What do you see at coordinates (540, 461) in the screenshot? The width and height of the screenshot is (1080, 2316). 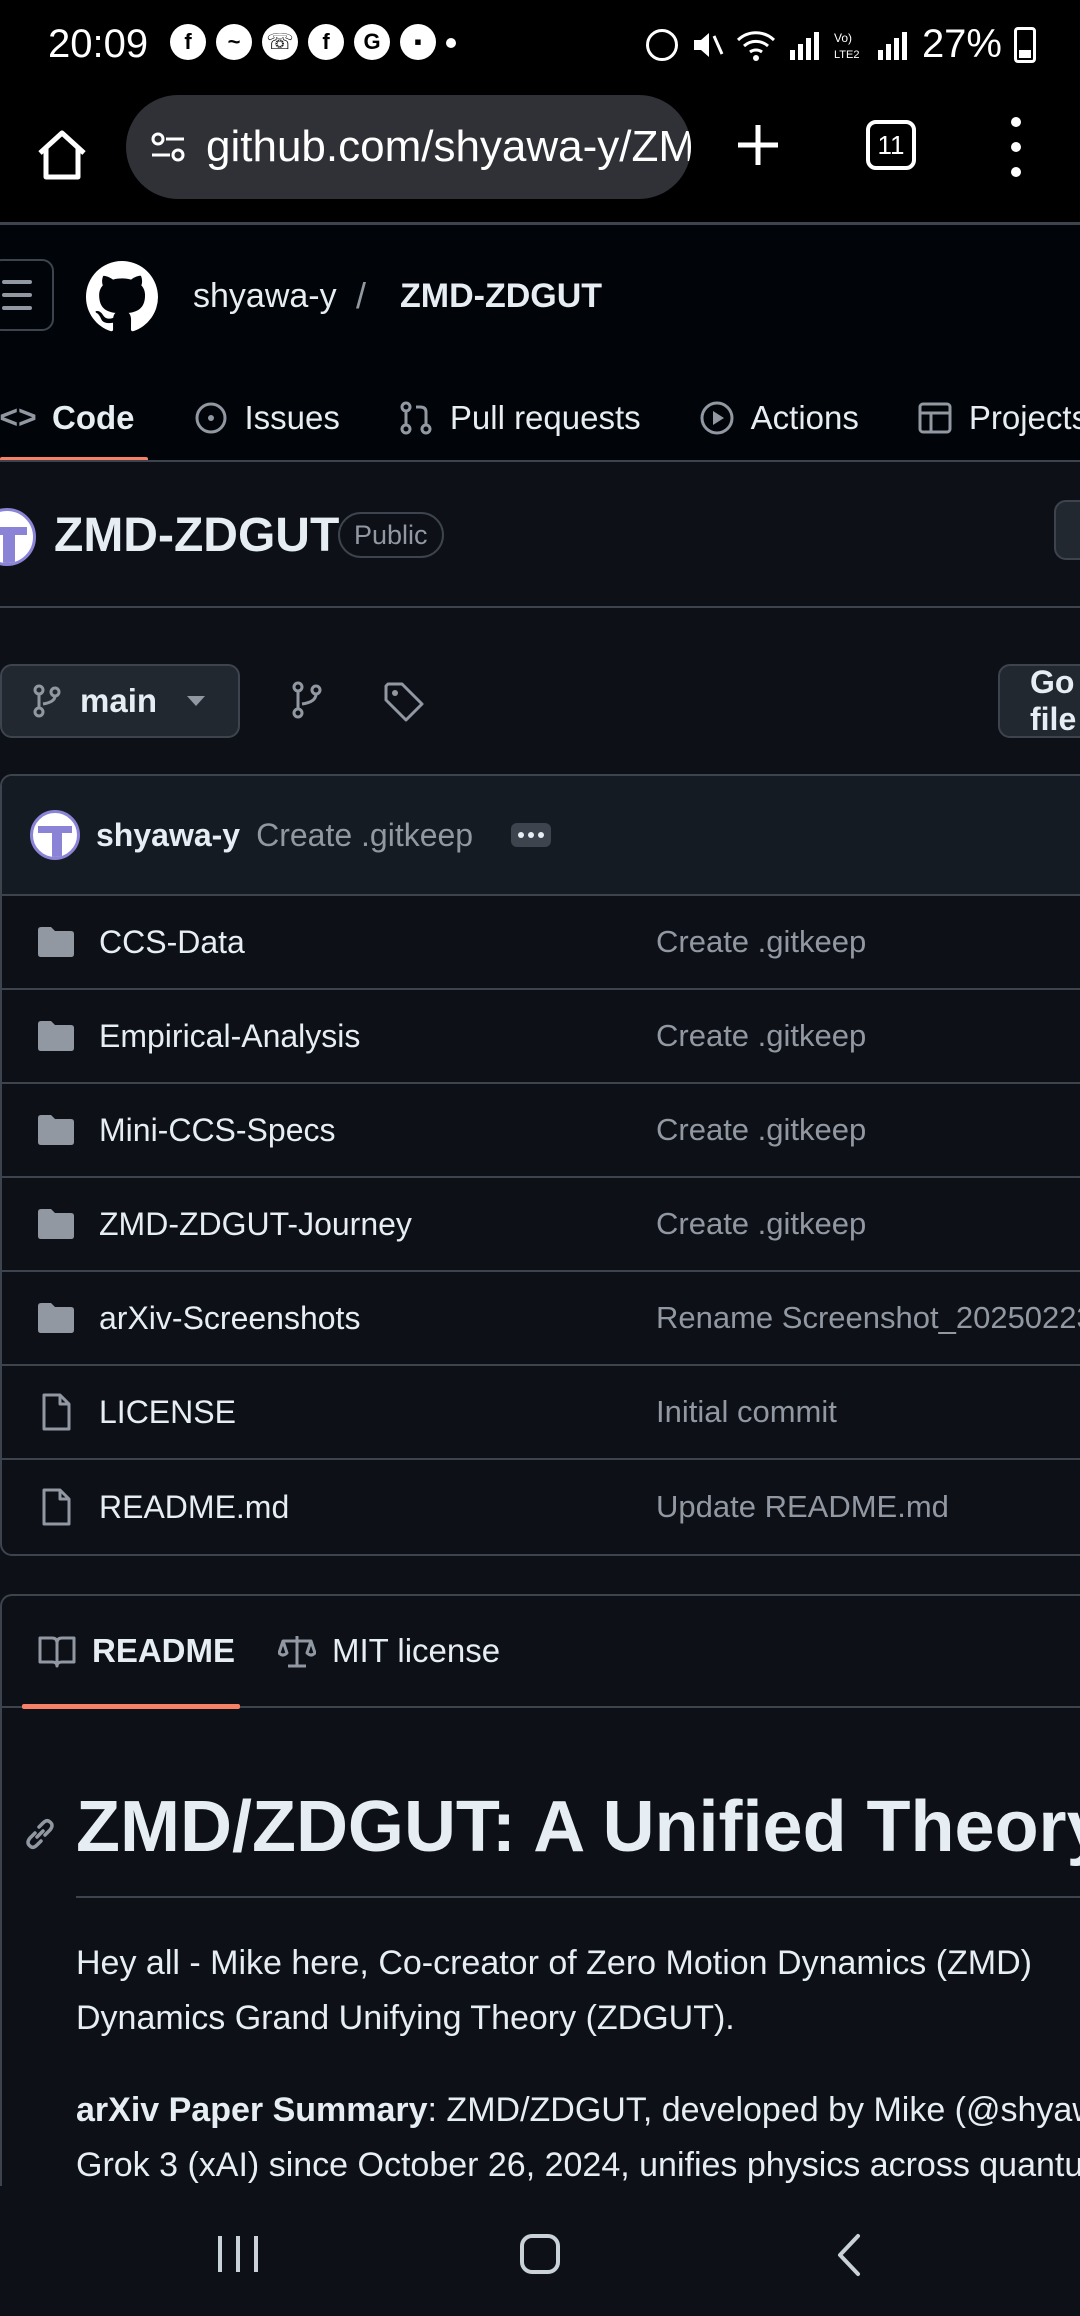 I see `nav-divider` at bounding box center [540, 461].